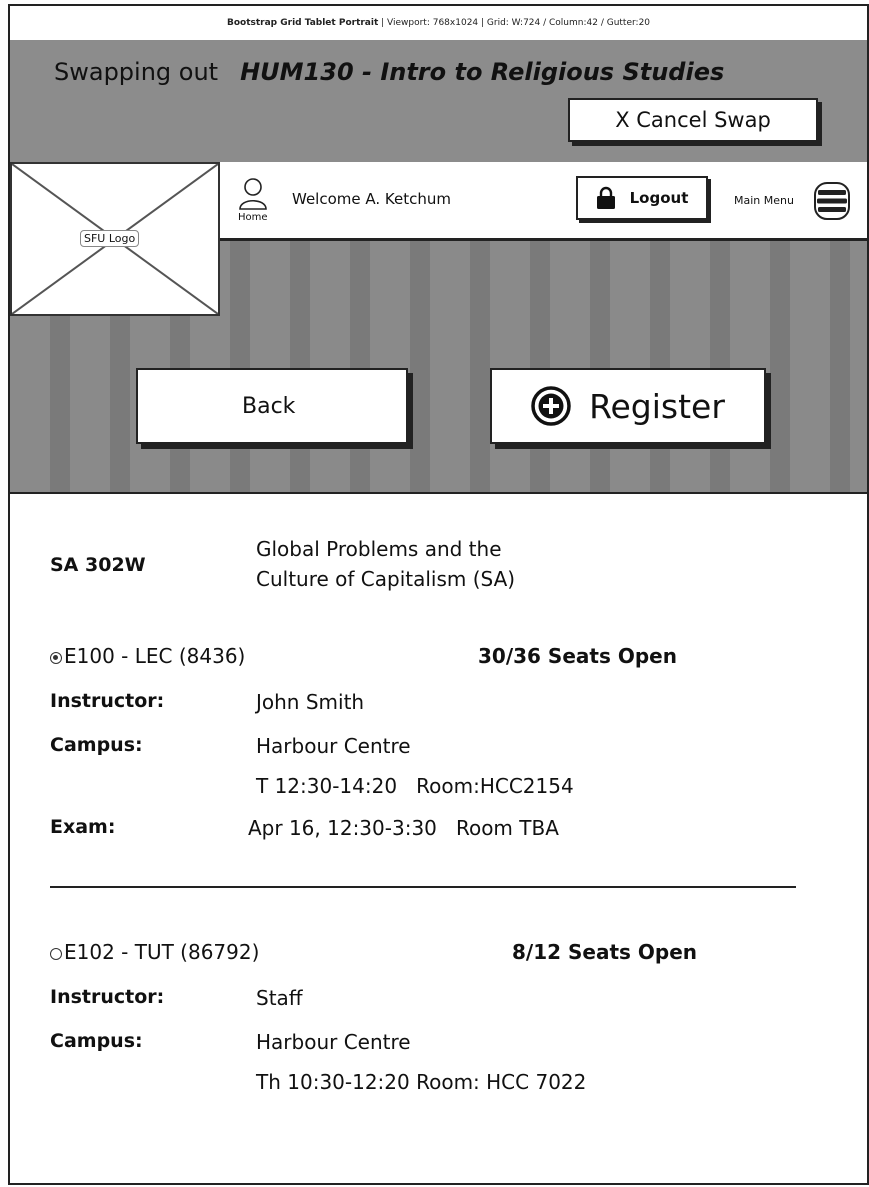  I want to click on section-name: E100 - LEC (8436), so click(155, 656).